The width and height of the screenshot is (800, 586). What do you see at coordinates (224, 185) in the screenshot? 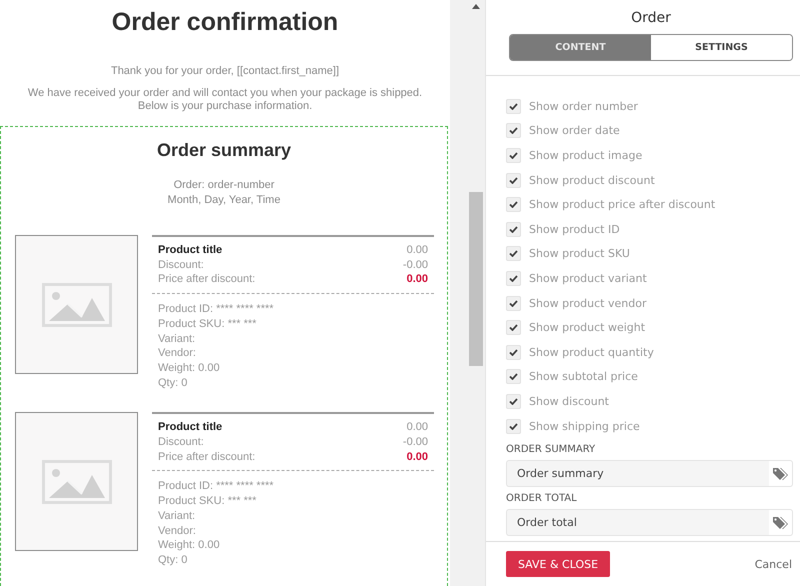
I see `order-number-text: Order: order-number` at bounding box center [224, 185].